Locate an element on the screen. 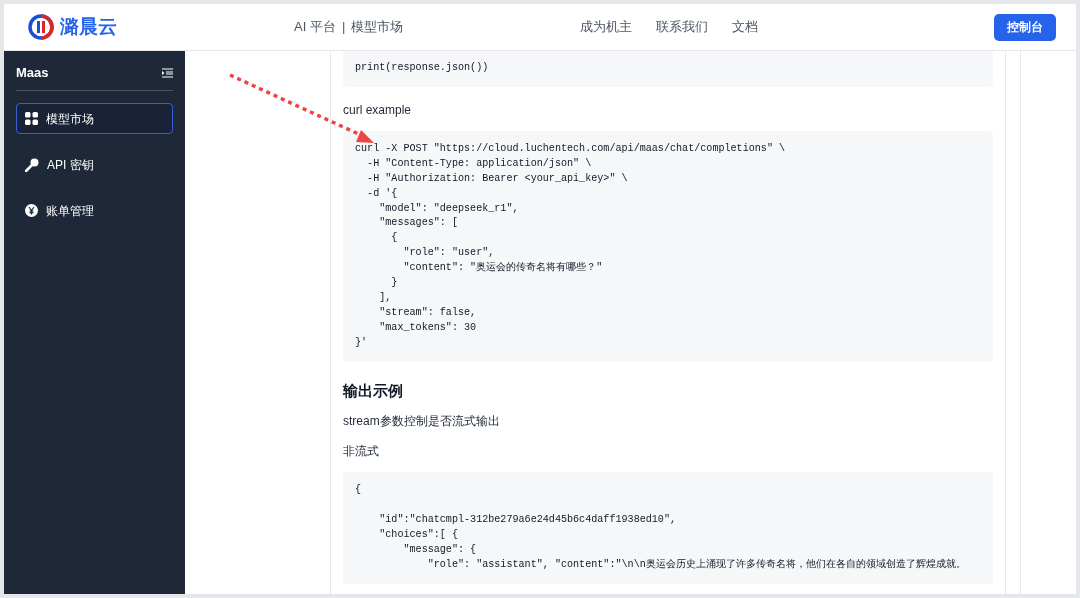  collapse-menu-icon is located at coordinates (167, 72).